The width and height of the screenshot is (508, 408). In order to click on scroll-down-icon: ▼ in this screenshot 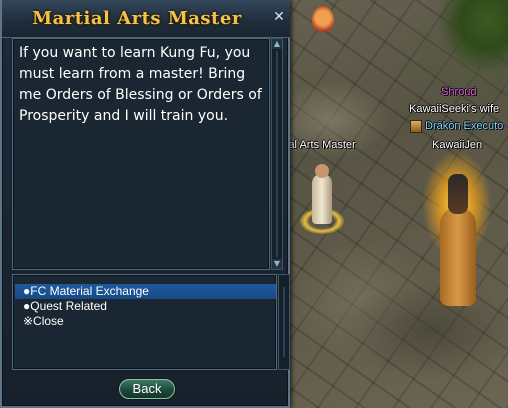, I will do `click(277, 264)`.